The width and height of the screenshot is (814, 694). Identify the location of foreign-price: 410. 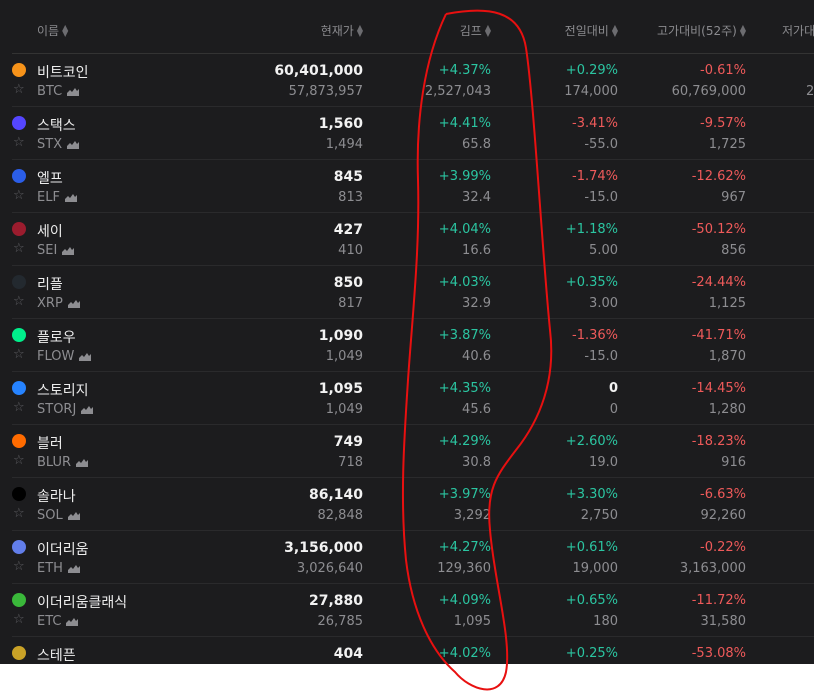
(350, 250).